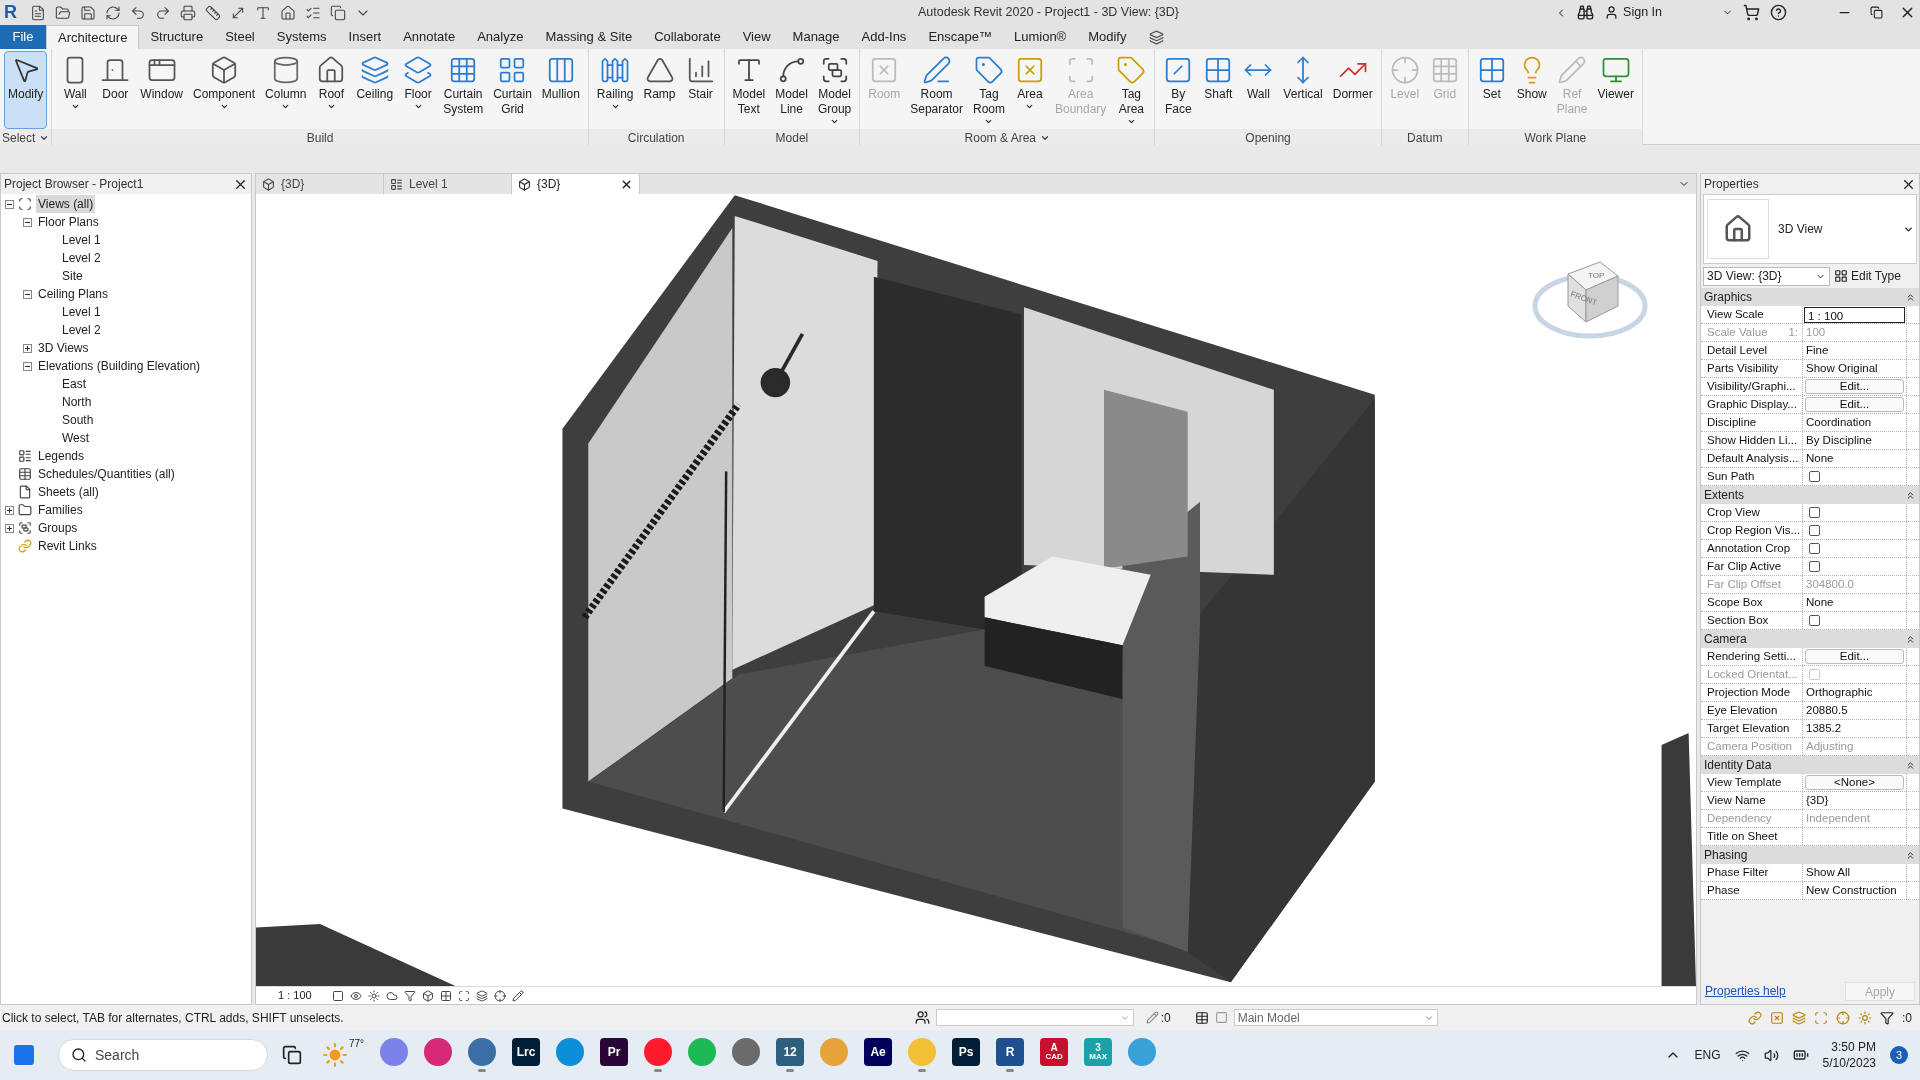 The height and width of the screenshot is (1080, 1920). What do you see at coordinates (1040, 37) in the screenshot?
I see `ribbon-tab: Lumion®` at bounding box center [1040, 37].